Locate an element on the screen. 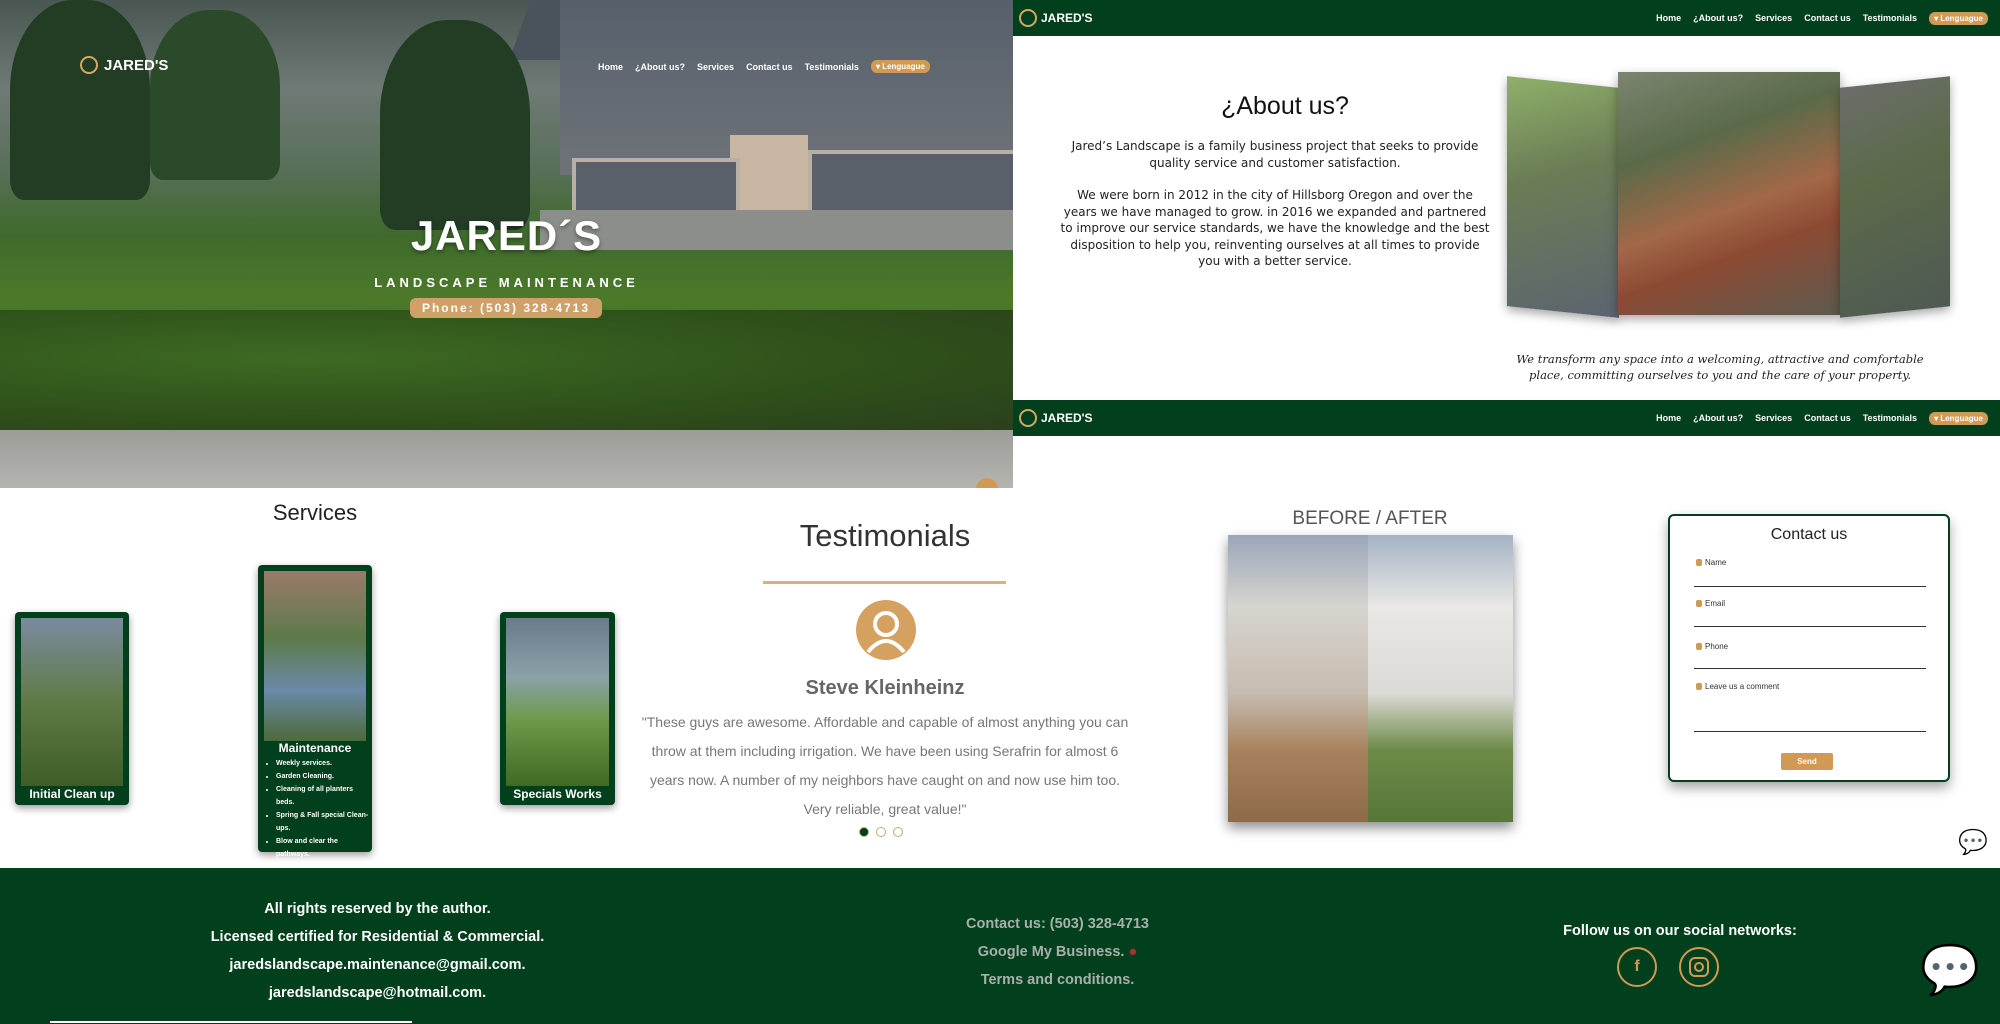  footer-google-business: Google My Business. ● is located at coordinates (1057, 952).